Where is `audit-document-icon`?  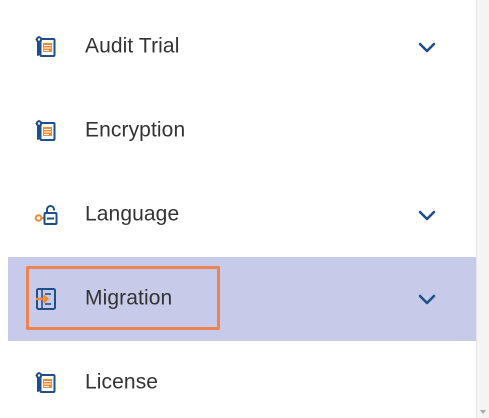 audit-document-icon is located at coordinates (46, 47).